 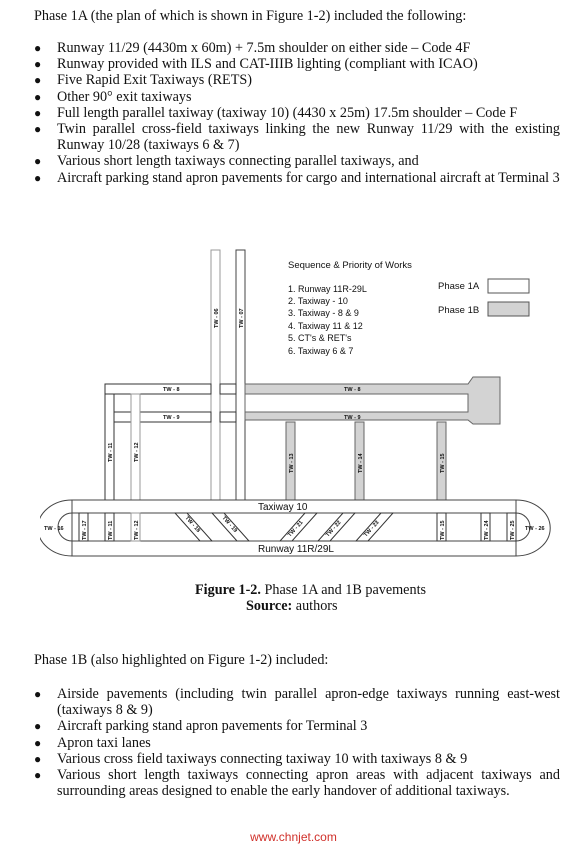 I want to click on taxiway-08-west, so click(x=158, y=389).